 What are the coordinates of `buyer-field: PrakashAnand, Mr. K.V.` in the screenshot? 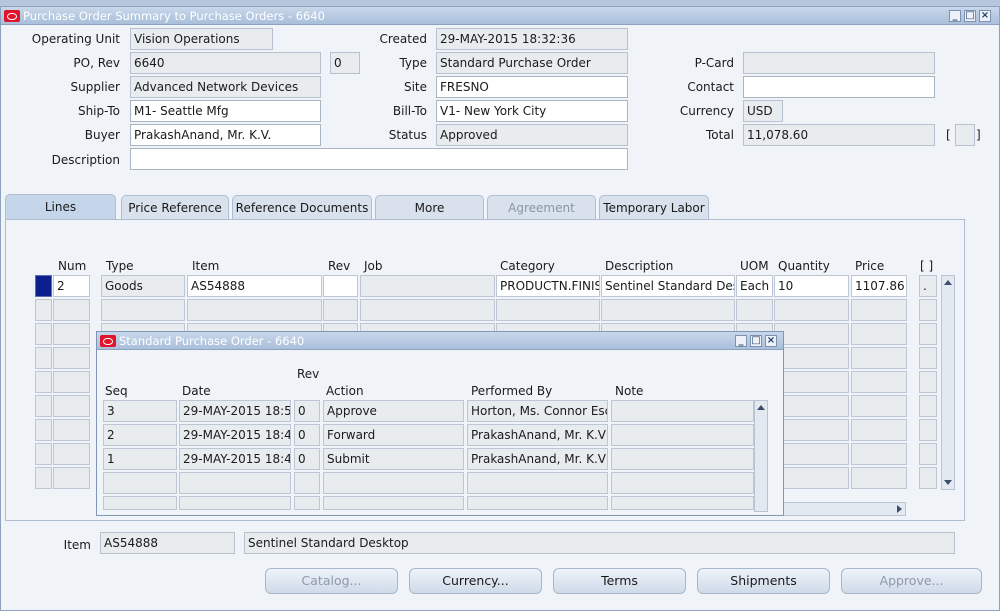 It's located at (225, 135).